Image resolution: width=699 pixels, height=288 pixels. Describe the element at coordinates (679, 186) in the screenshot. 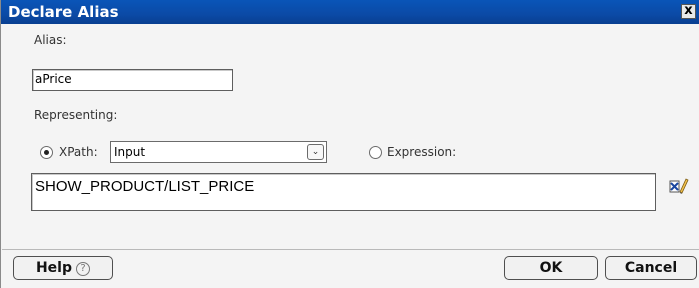

I see `xpath-editor-icon` at that location.